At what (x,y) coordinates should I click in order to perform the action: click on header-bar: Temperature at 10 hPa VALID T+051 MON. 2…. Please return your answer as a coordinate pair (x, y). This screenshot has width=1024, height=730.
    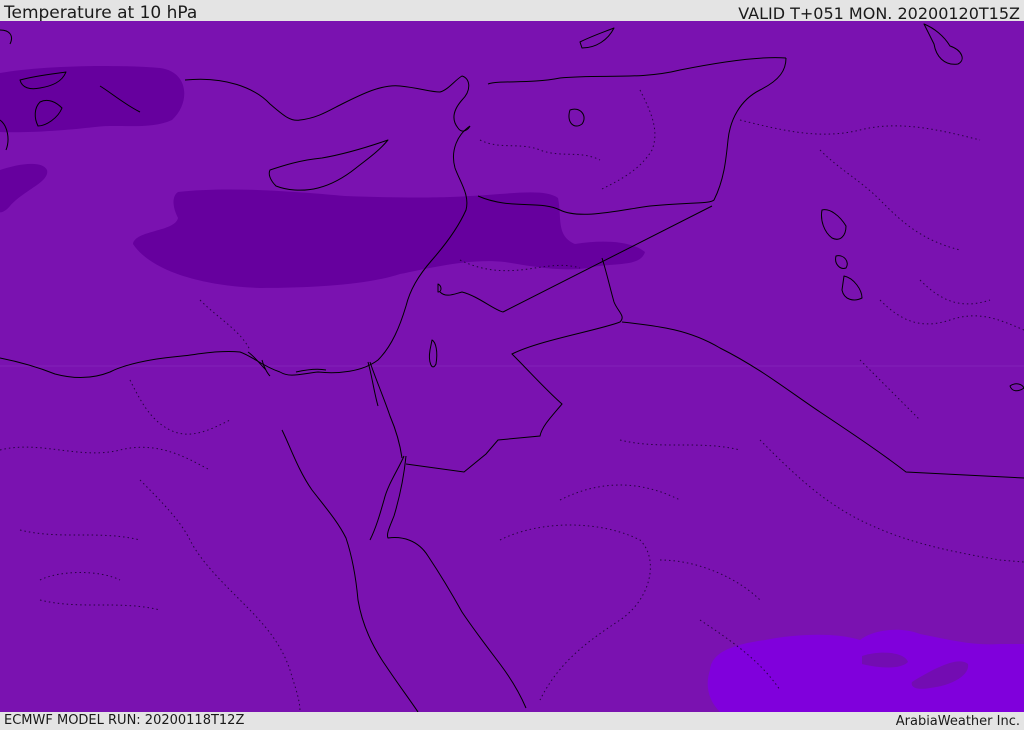
    Looking at the image, I should click on (512, 11).